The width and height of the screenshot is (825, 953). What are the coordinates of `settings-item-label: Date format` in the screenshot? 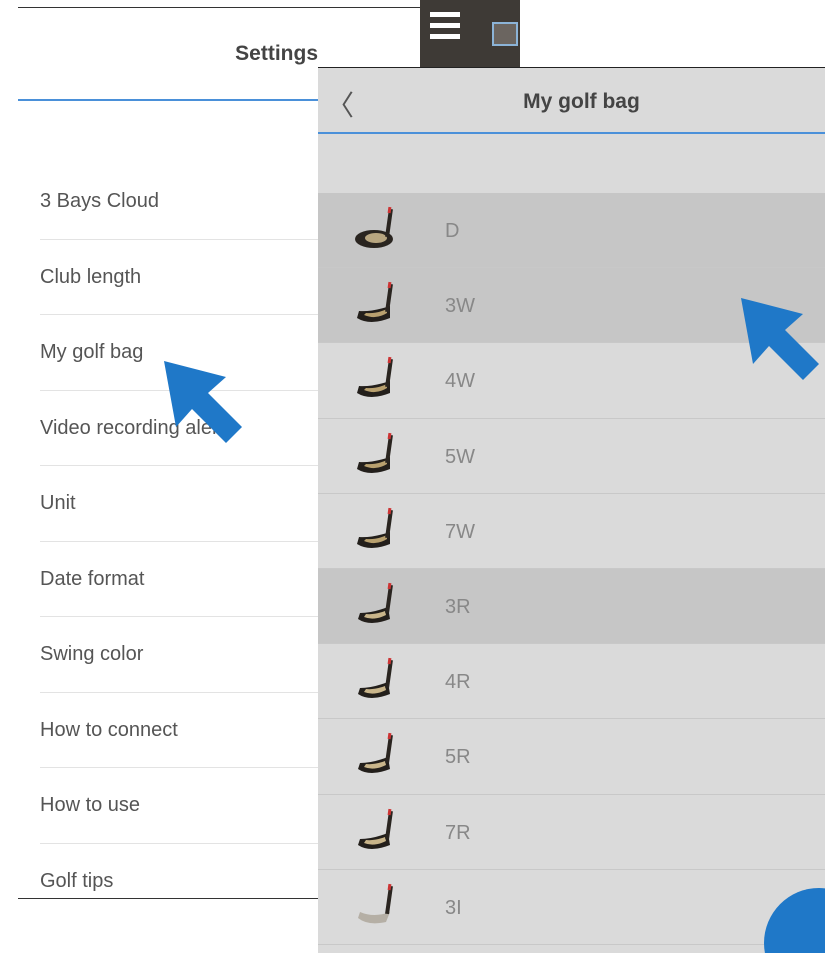 It's located at (92, 578).